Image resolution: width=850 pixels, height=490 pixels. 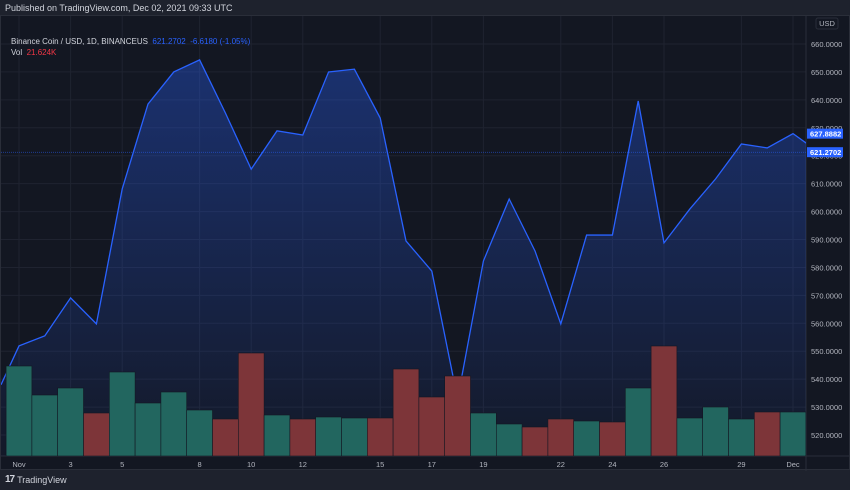 What do you see at coordinates (122, 464) in the screenshot?
I see `x-tick-label: 5` at bounding box center [122, 464].